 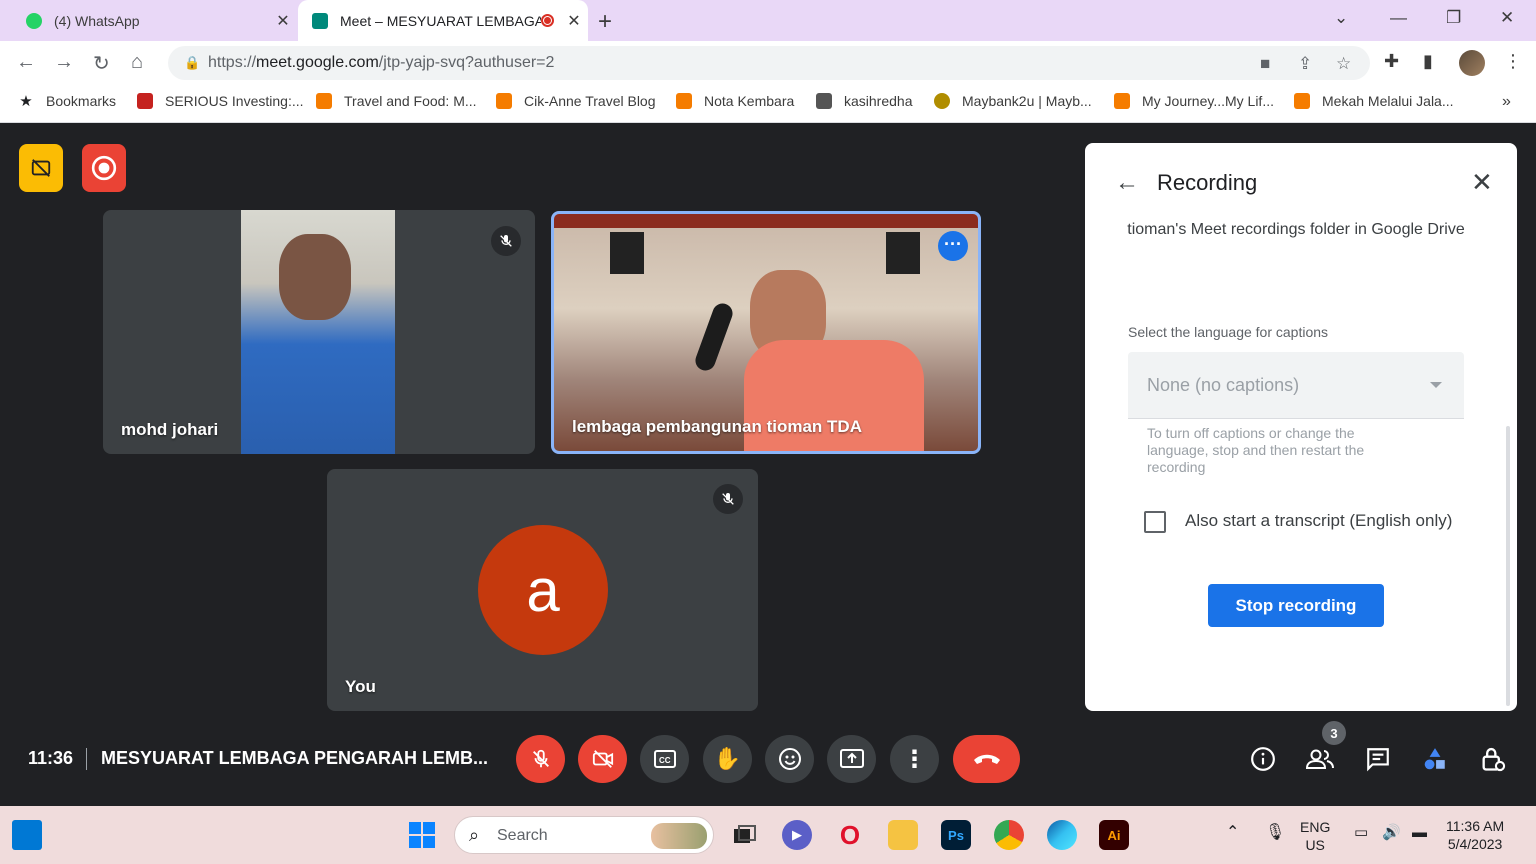 What do you see at coordinates (1232, 833) in the screenshot?
I see `show-hidden-icons-chevron-icon: ⌃` at bounding box center [1232, 833].